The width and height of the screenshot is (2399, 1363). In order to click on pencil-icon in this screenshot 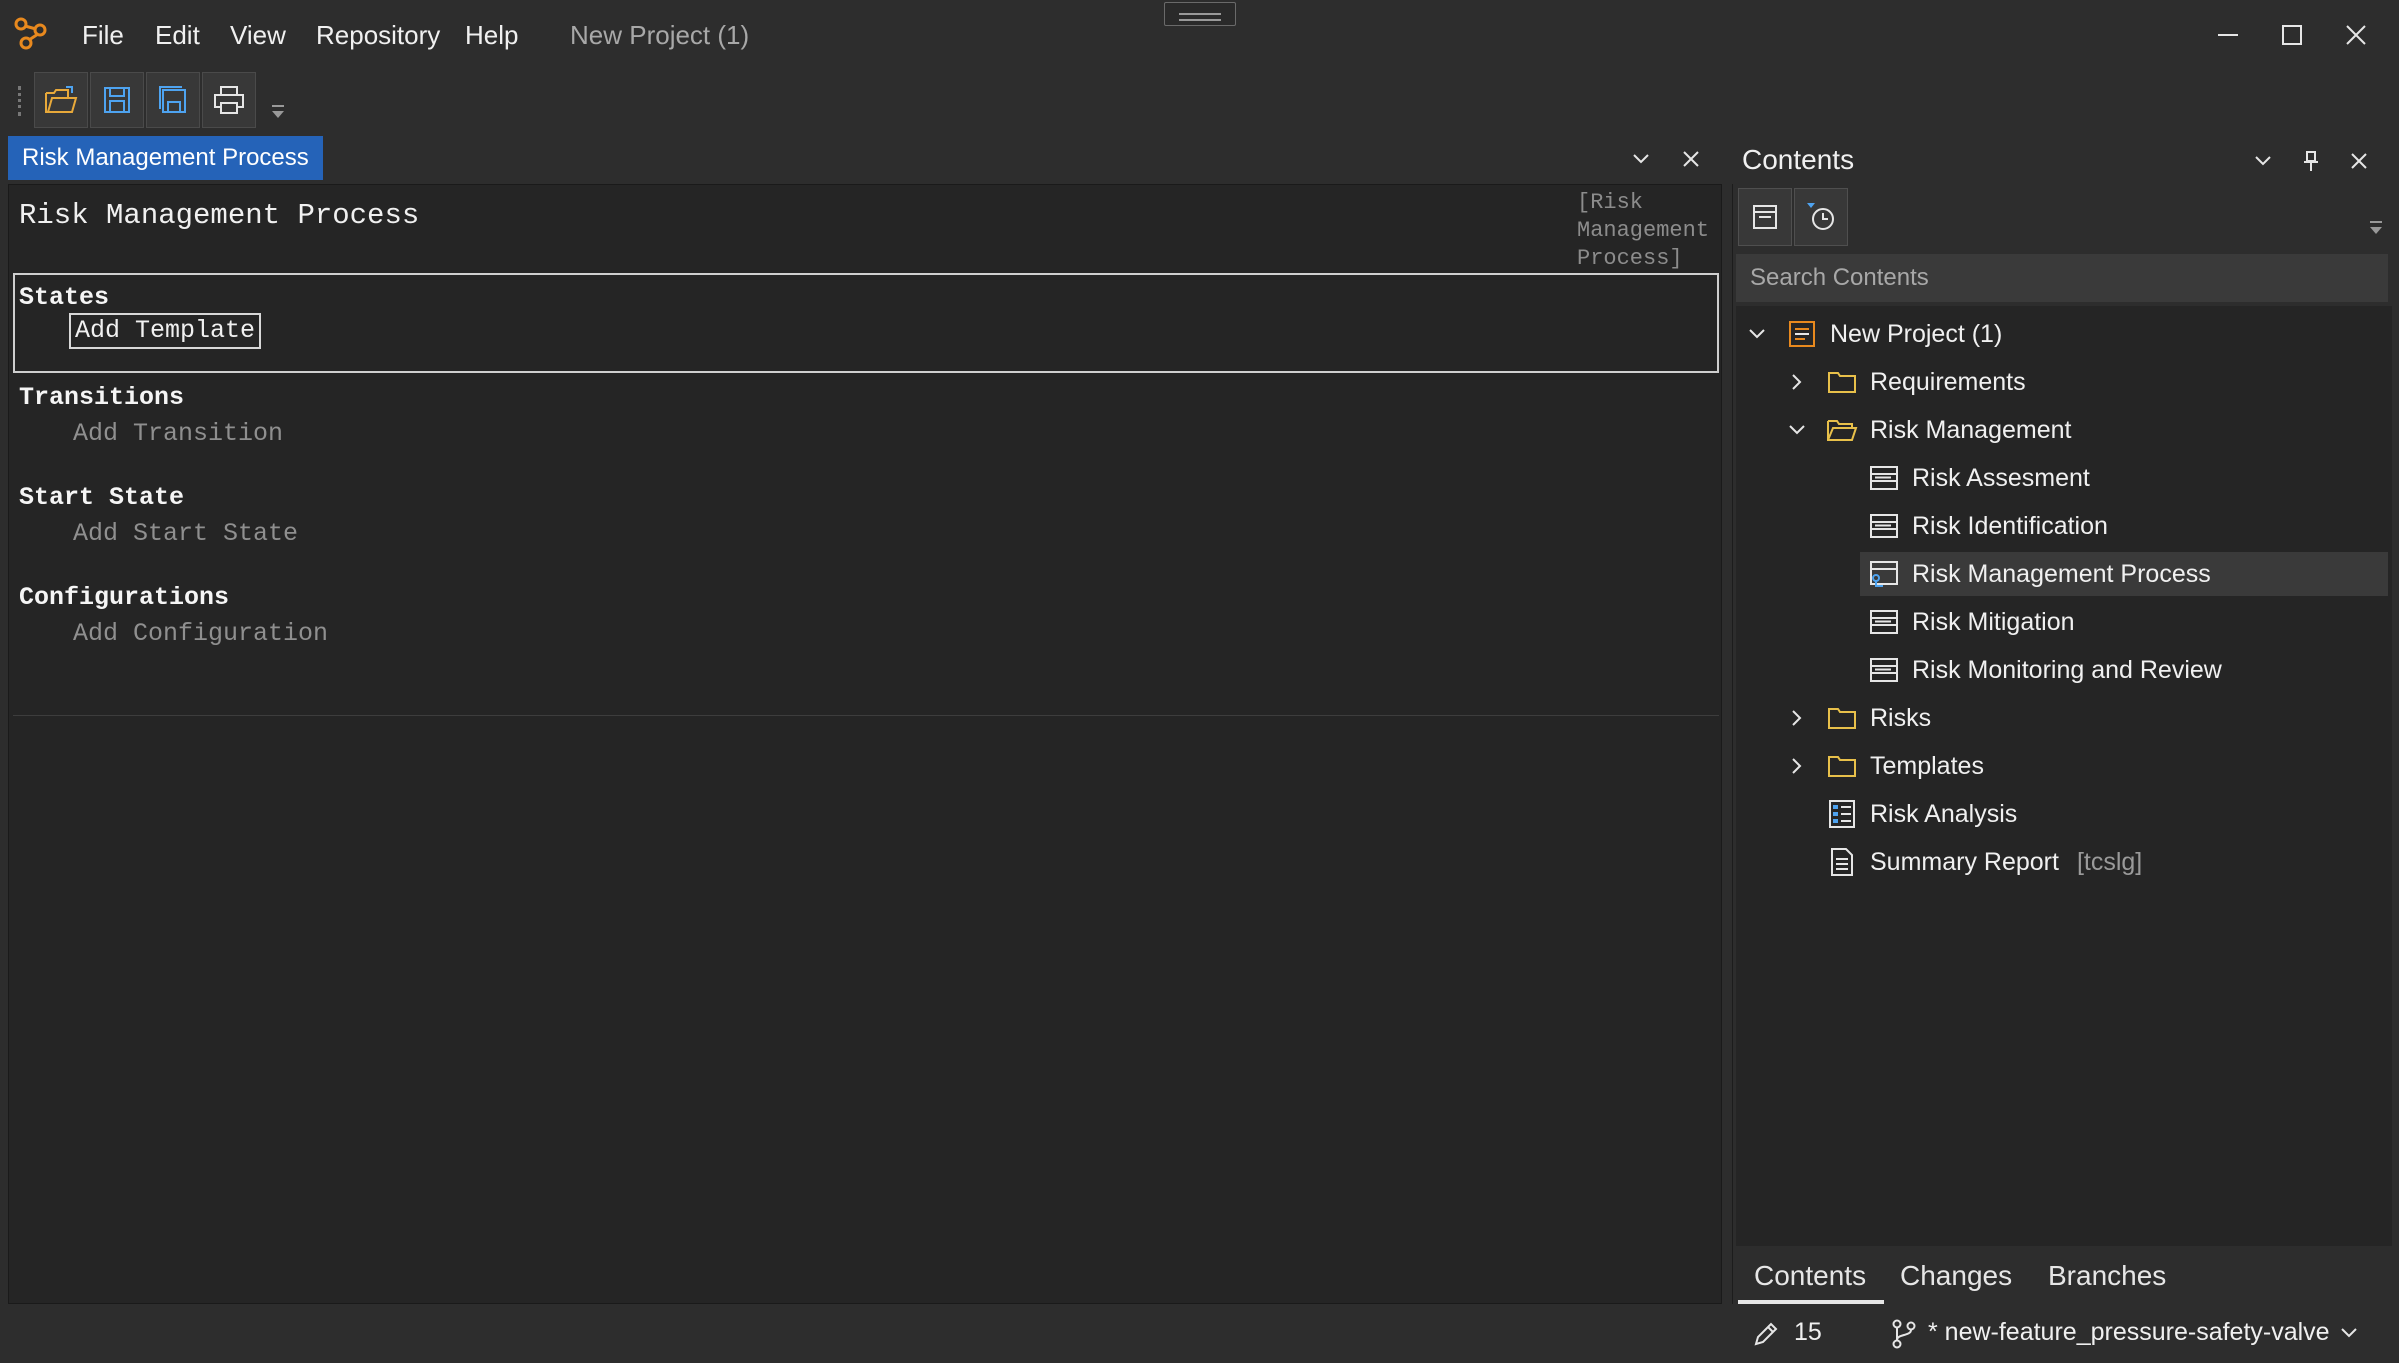, I will do `click(1766, 1336)`.